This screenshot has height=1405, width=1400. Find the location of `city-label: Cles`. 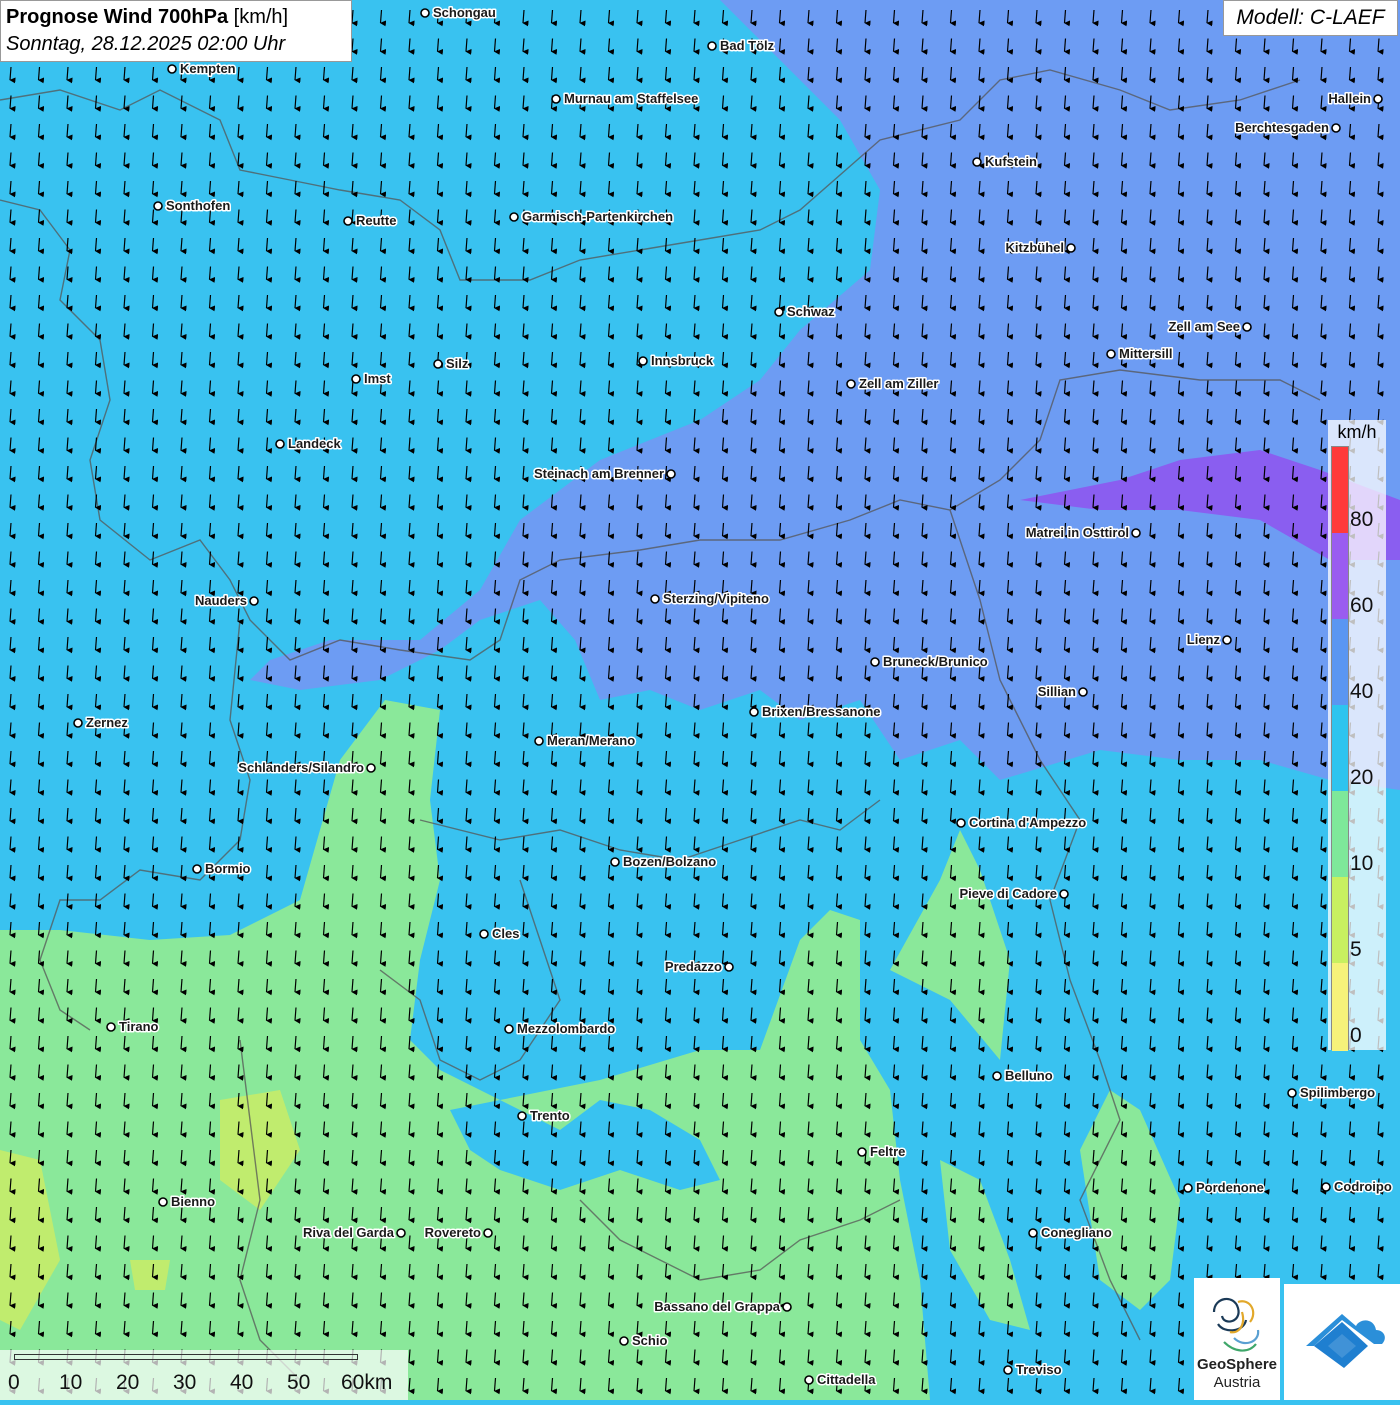

city-label: Cles is located at coordinates (505, 933).